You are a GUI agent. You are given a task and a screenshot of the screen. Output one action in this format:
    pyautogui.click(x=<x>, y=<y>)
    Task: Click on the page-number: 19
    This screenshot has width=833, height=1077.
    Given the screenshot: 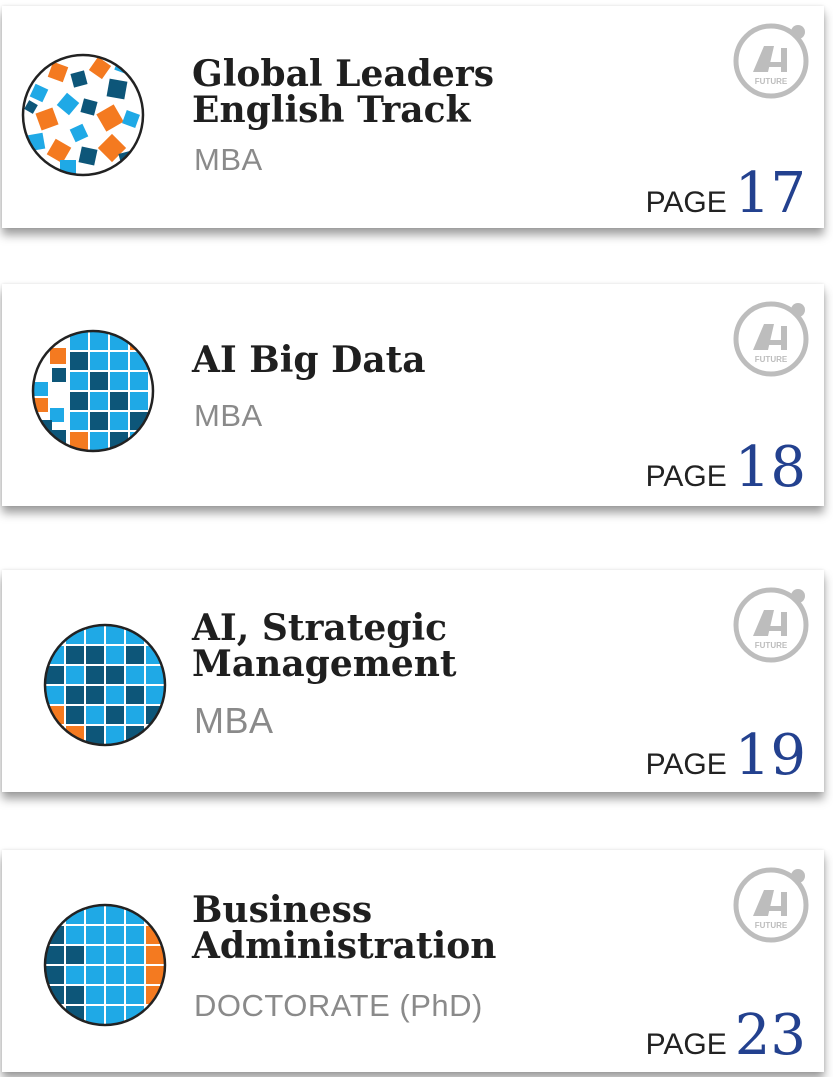 What is the action you would take?
    pyautogui.click(x=770, y=755)
    